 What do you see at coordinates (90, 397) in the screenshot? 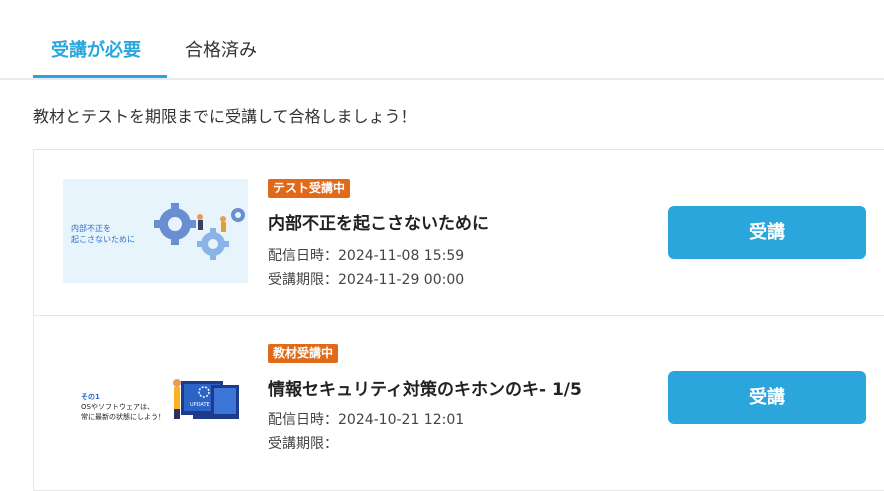
I see `thumbnail-text: その1` at bounding box center [90, 397].